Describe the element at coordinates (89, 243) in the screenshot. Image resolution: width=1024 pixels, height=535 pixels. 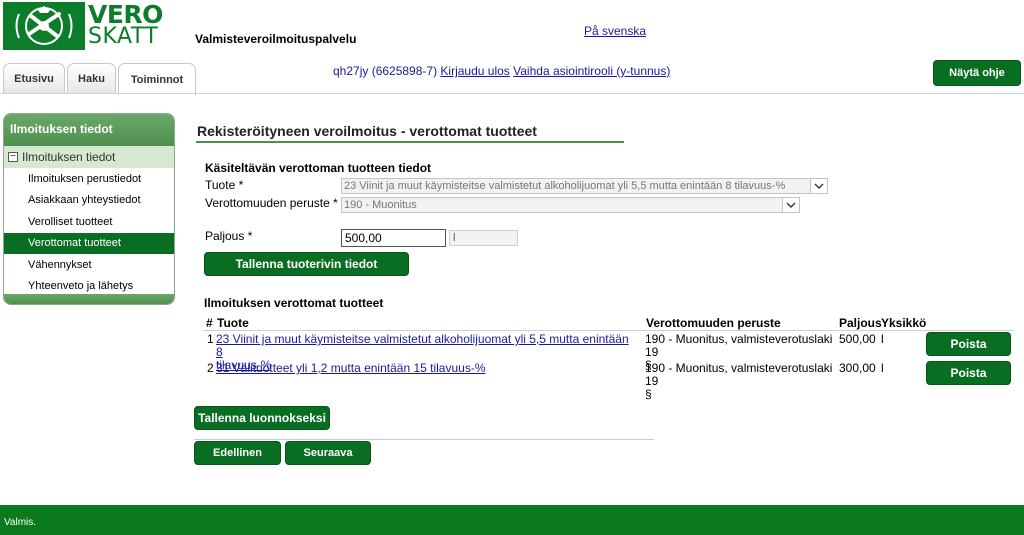
I see `sidebar-item-verottomat: Verottomat tuotteet` at that location.